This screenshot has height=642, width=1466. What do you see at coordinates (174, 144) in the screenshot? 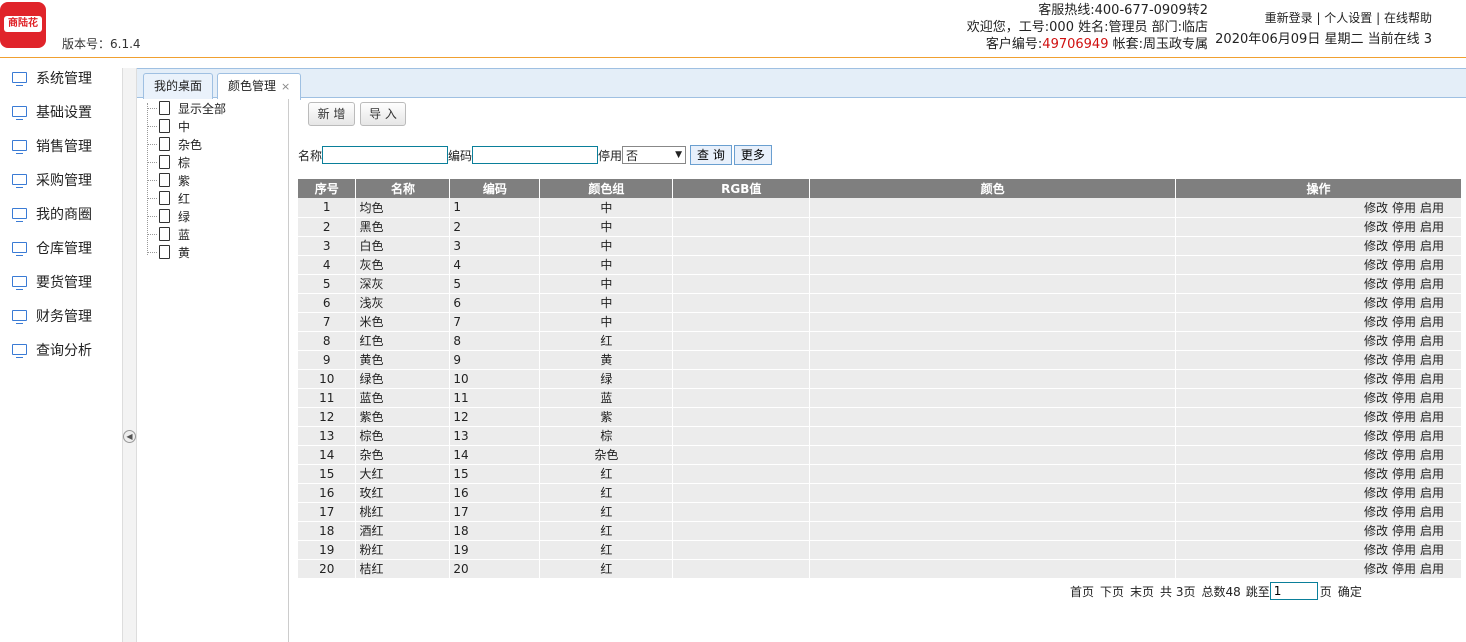
I see `tree-item: 杂色` at bounding box center [174, 144].